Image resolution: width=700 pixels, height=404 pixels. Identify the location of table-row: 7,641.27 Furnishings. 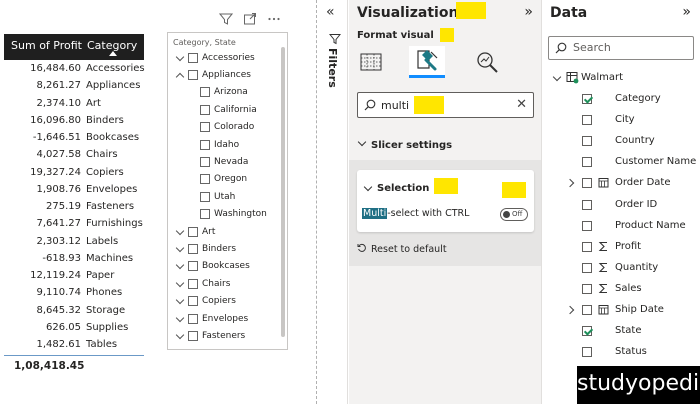
(74, 223).